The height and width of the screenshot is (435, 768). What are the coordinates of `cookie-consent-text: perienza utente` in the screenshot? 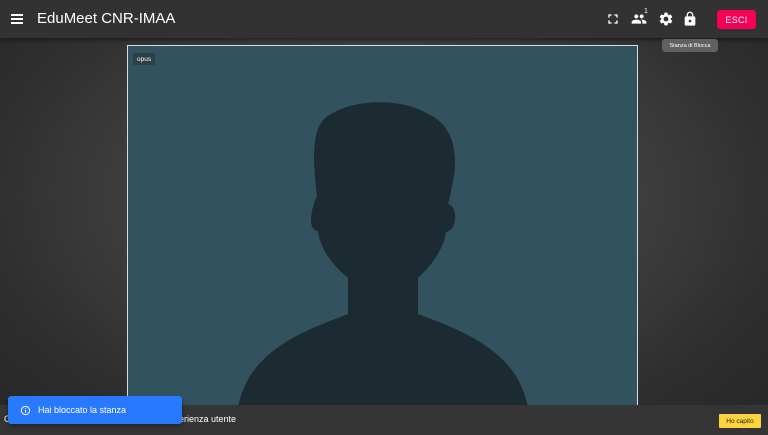 It's located at (205, 419).